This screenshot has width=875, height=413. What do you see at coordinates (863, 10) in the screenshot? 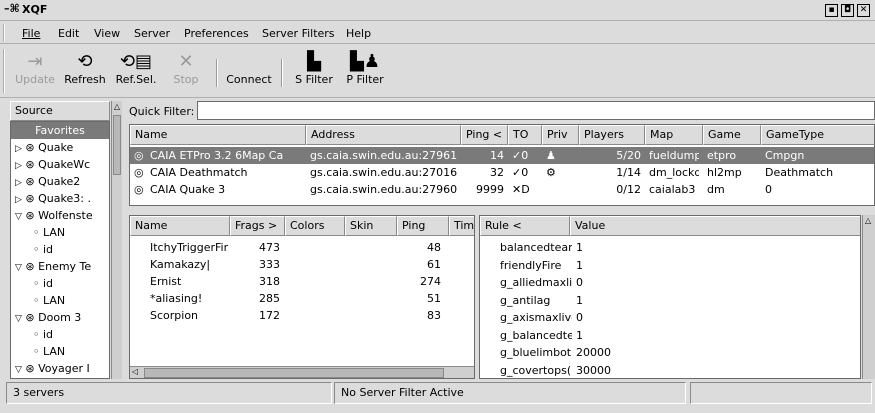
I see `close-button: ✕` at bounding box center [863, 10].